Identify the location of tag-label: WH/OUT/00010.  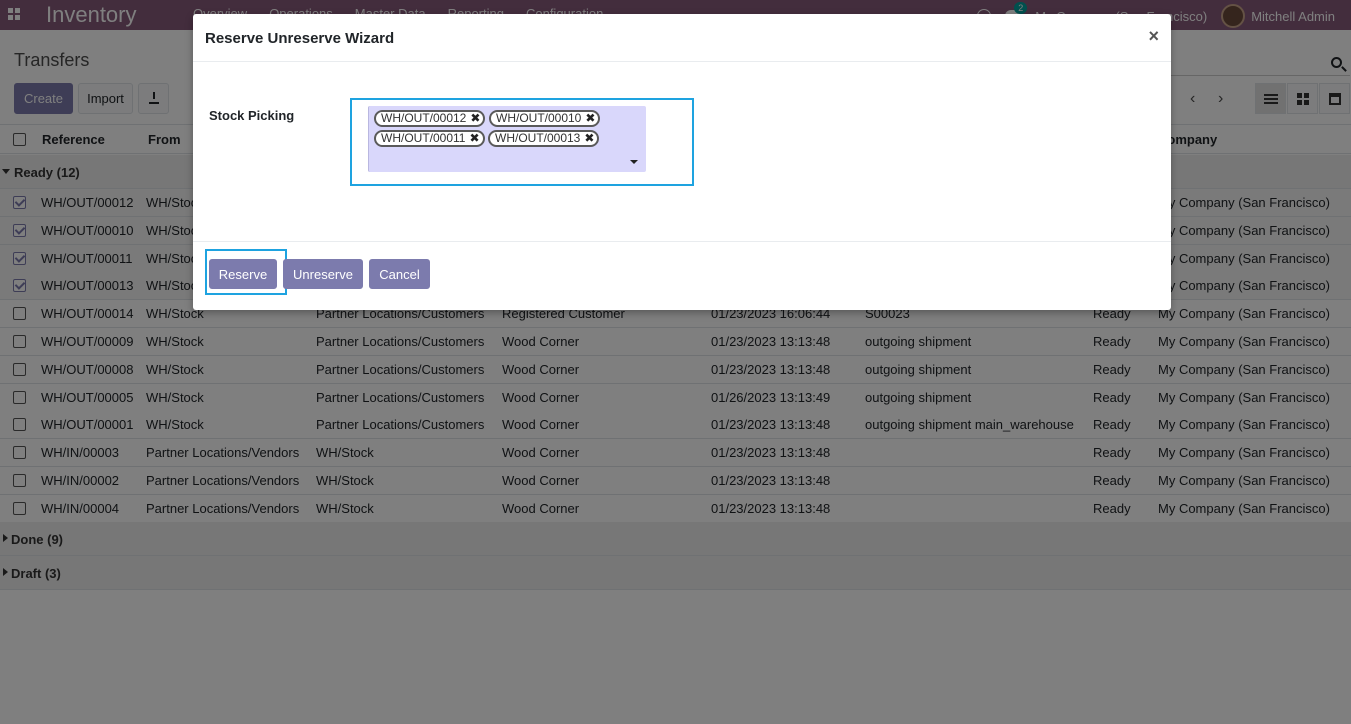
(539, 118).